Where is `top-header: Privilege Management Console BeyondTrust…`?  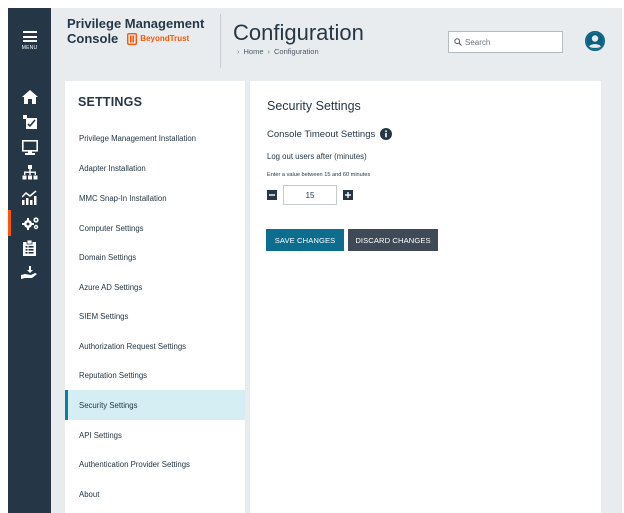 top-header: Privilege Management Console BeyondTrust… is located at coordinates (336, 41).